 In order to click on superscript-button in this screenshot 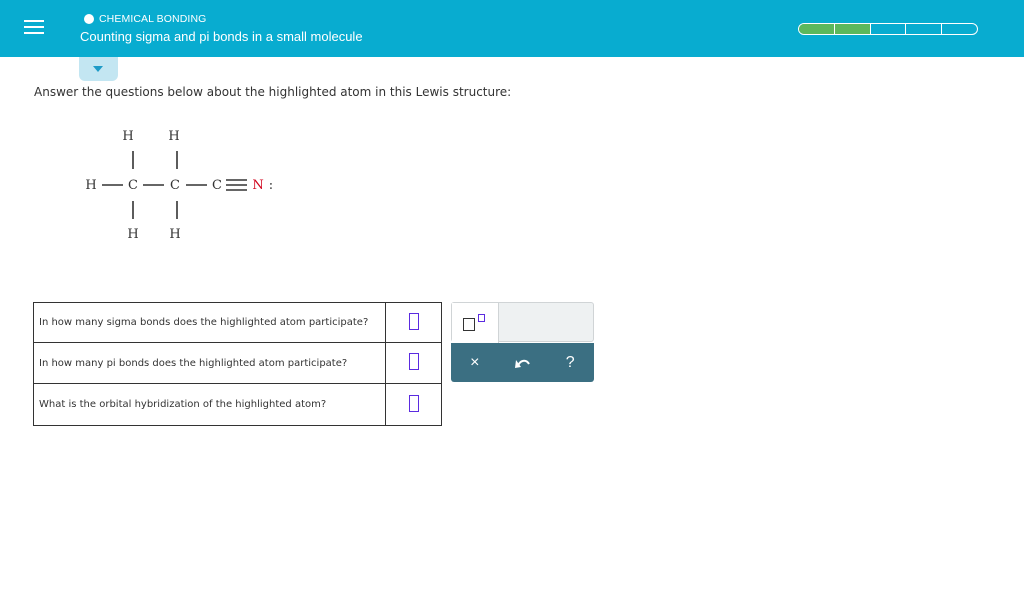, I will do `click(475, 323)`.